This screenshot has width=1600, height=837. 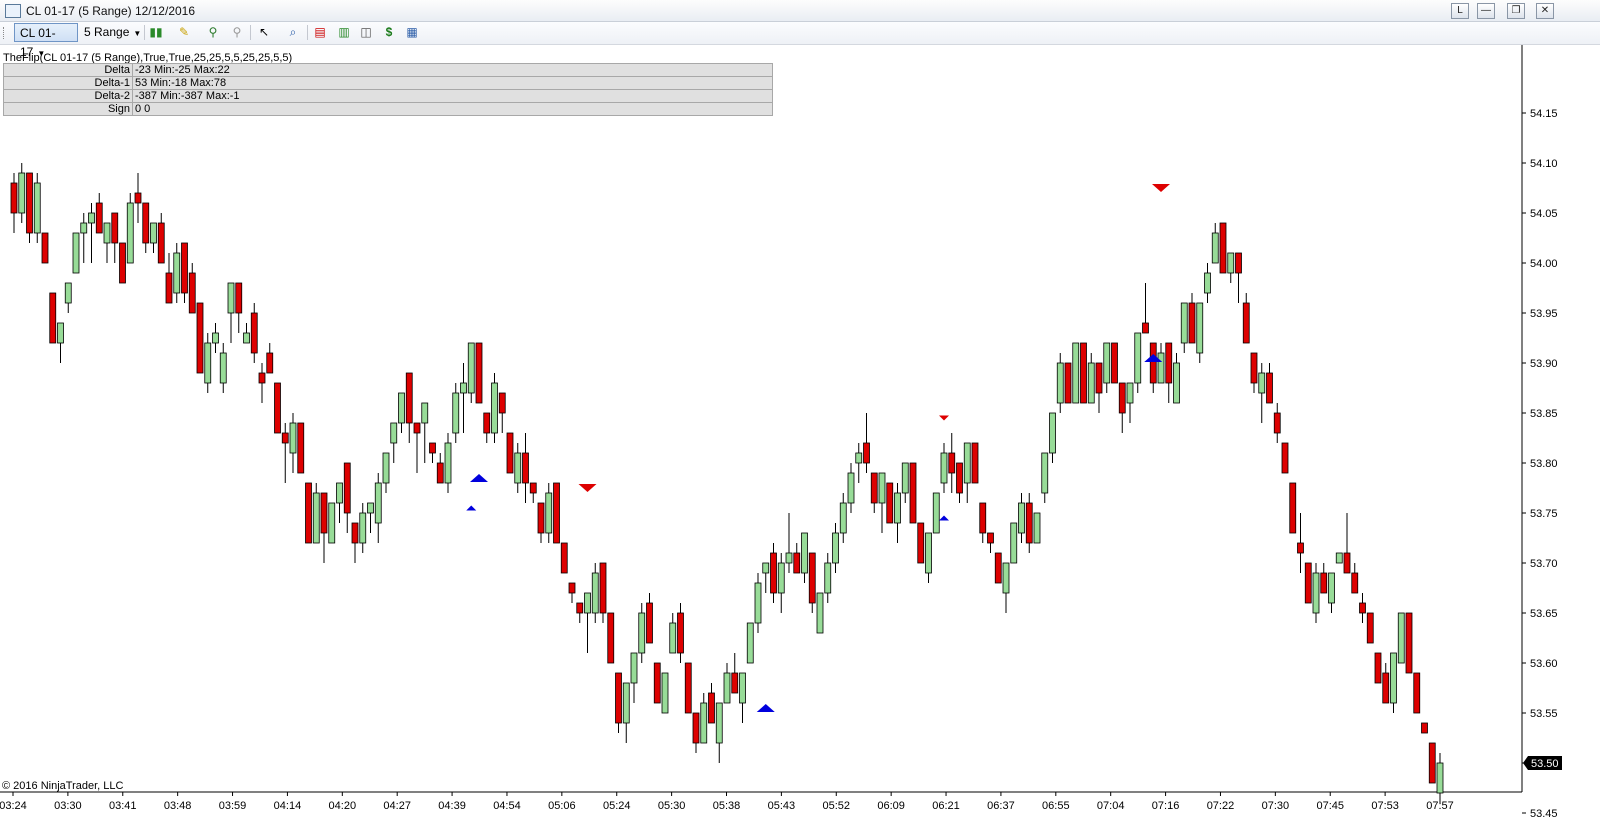 I want to click on restore-button: ❐, so click(x=1516, y=11).